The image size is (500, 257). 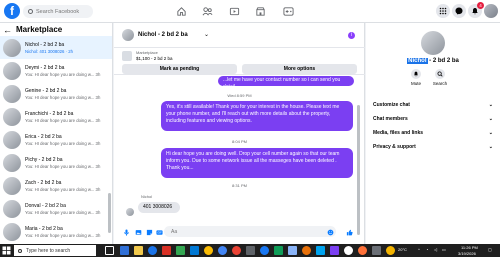 I want to click on media-files-section: Media, files and links ⌄, so click(x=433, y=133).